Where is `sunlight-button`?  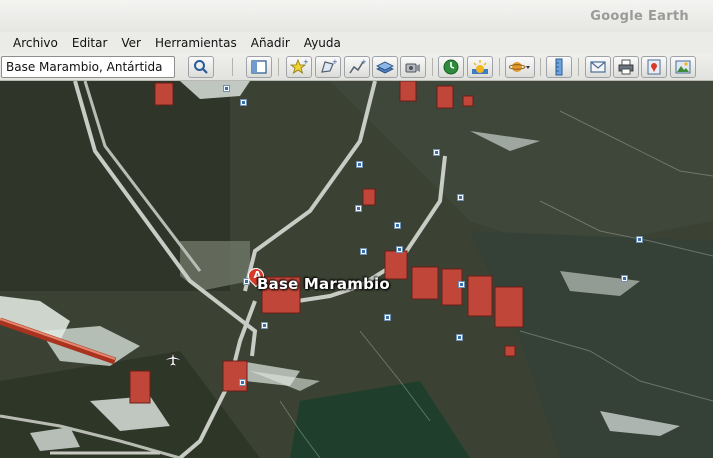
sunlight-button is located at coordinates (480, 67).